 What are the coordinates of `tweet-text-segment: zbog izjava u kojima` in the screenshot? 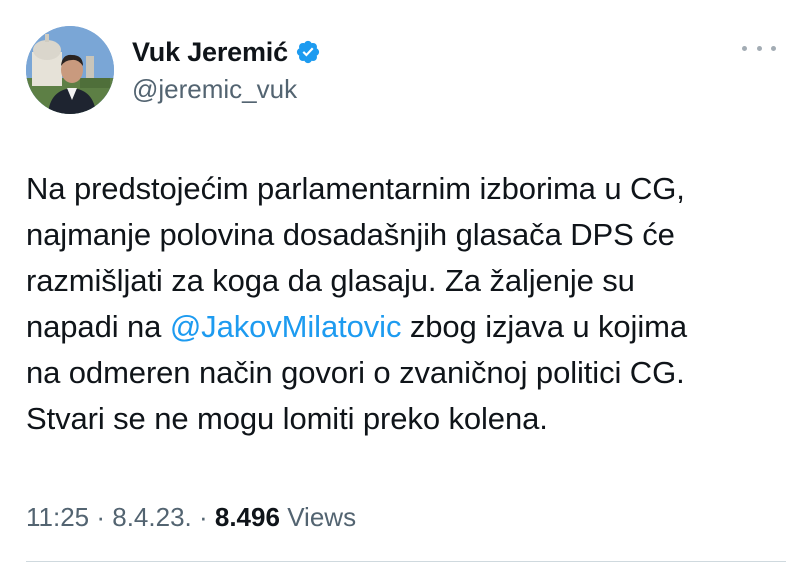 It's located at (544, 326).